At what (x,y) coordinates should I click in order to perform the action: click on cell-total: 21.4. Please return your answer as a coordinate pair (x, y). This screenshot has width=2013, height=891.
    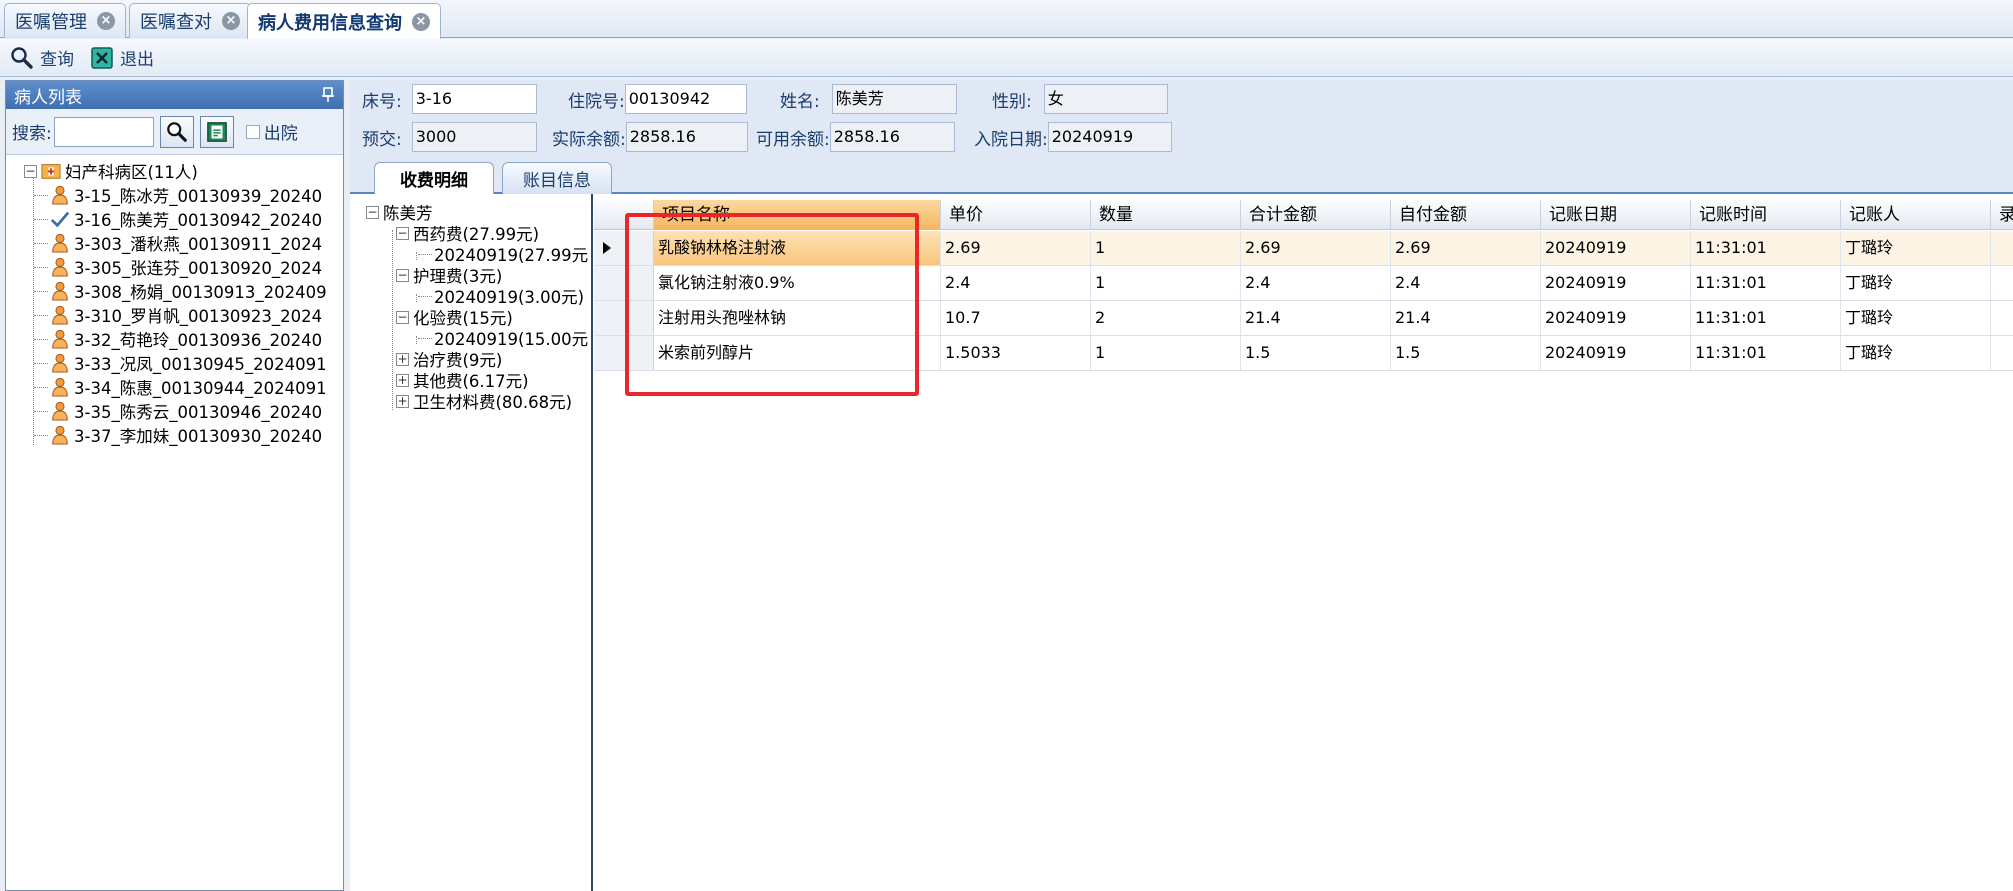
    Looking at the image, I should click on (1316, 318).